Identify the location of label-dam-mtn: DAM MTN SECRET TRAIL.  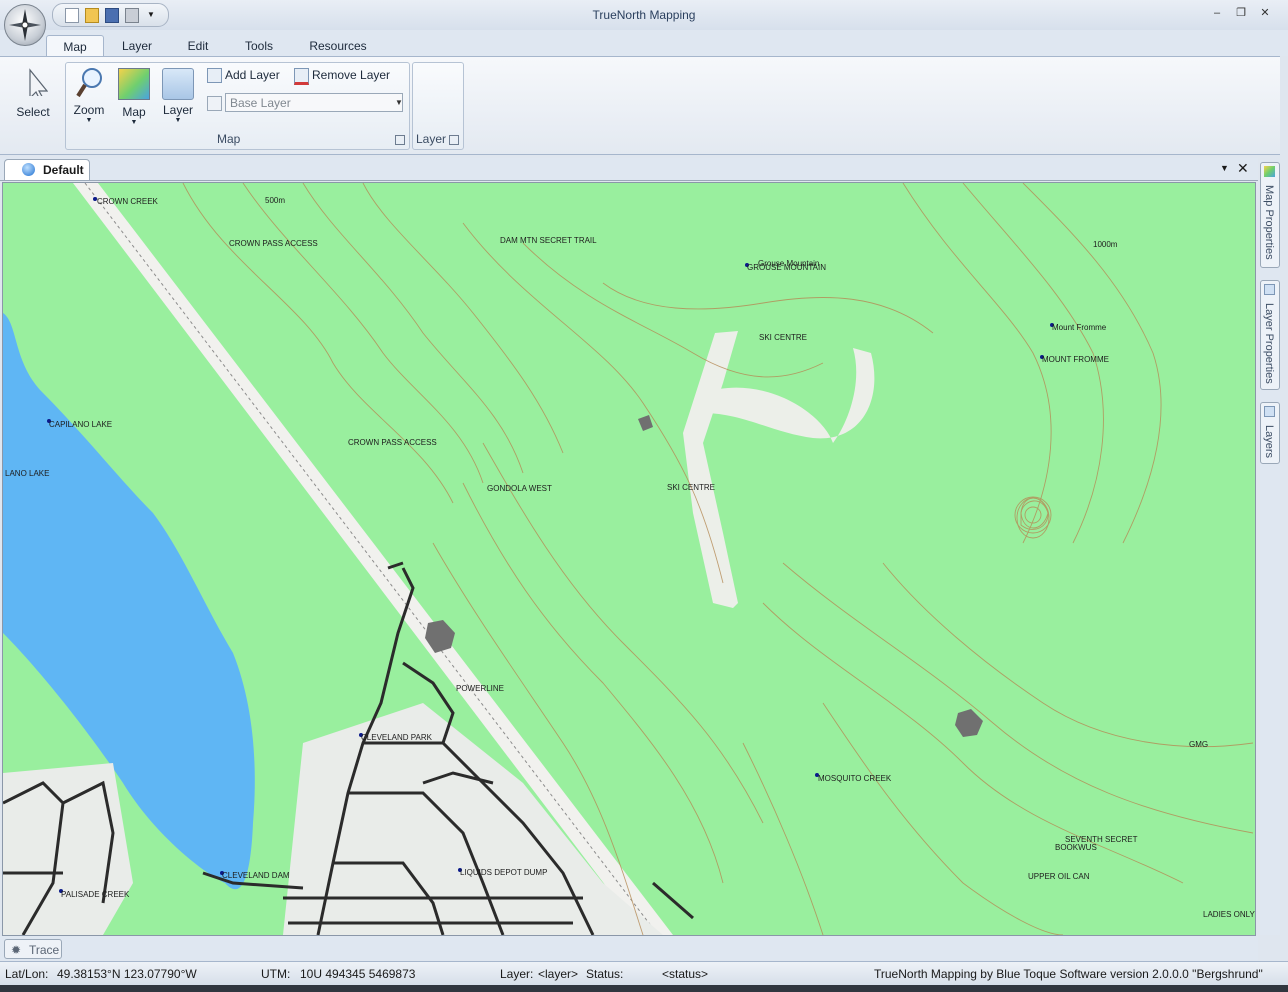
(548, 240).